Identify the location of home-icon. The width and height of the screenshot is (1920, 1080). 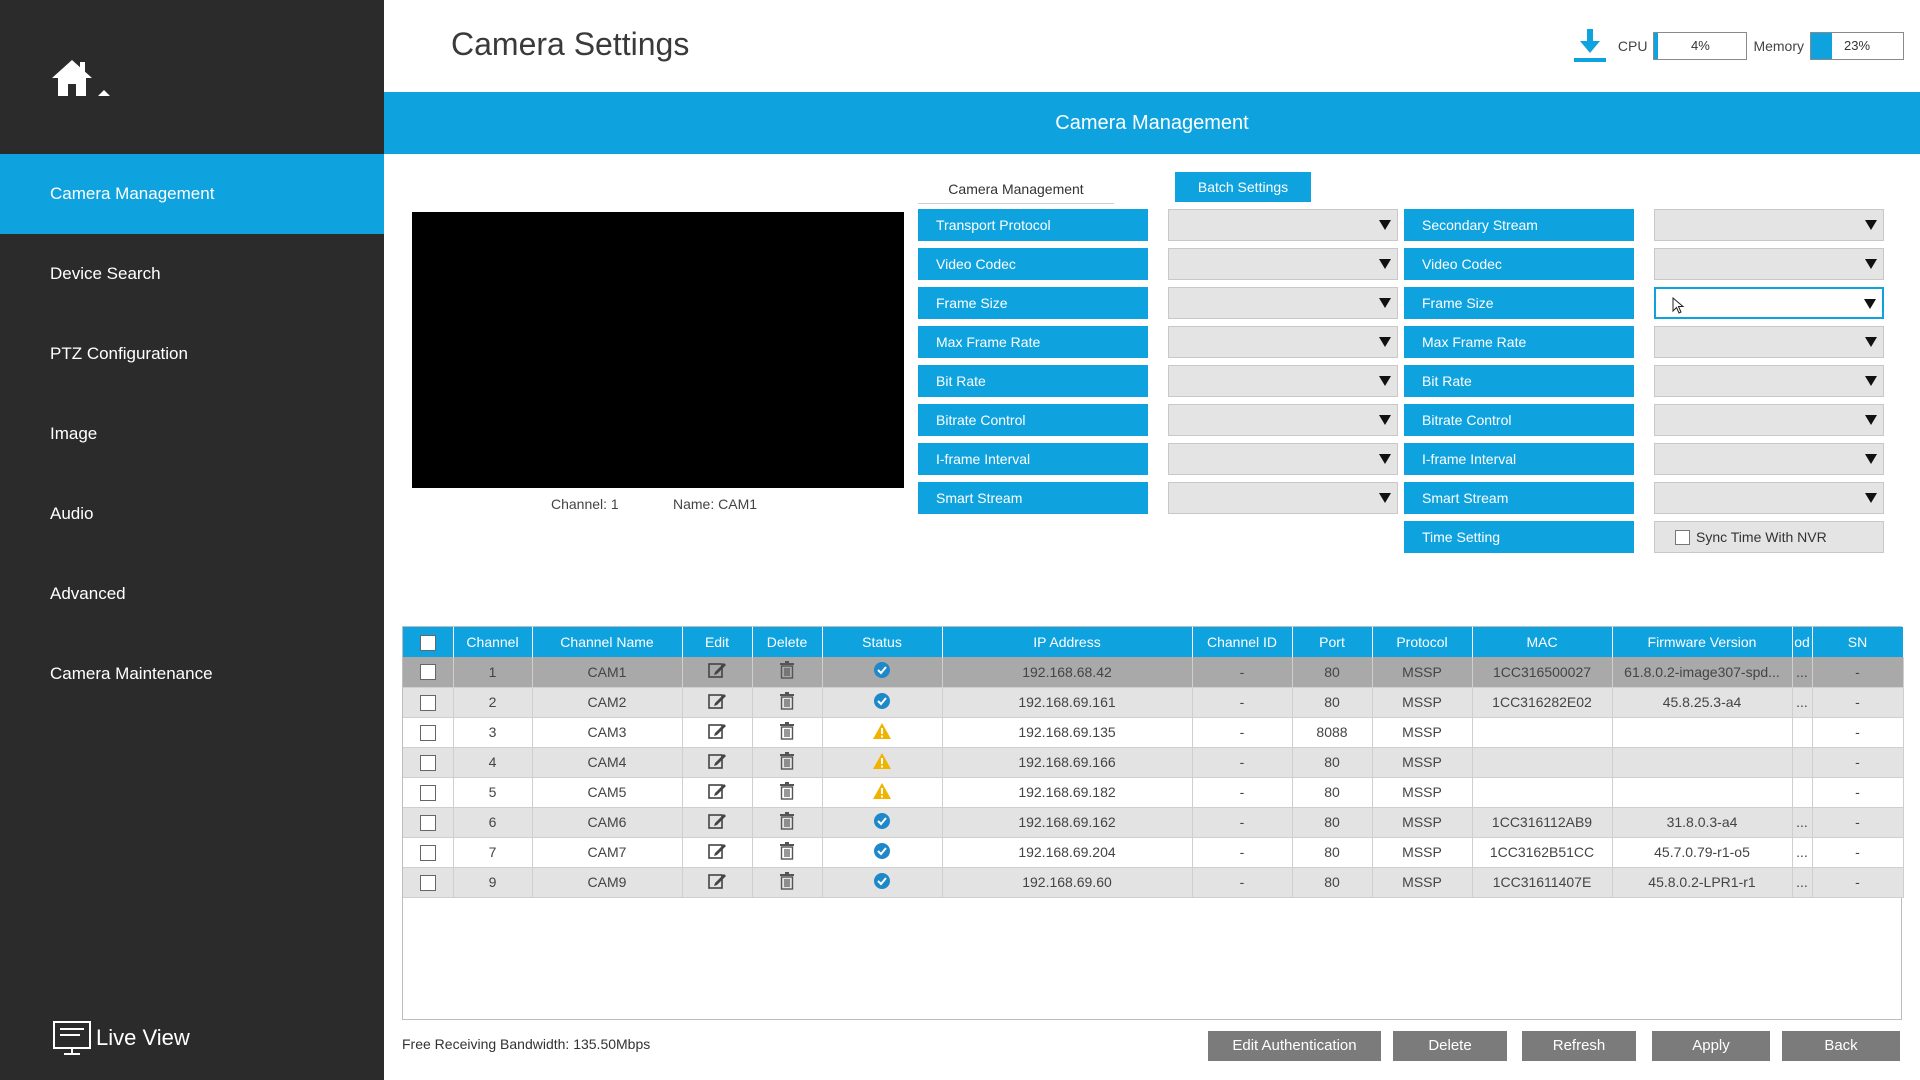
(82, 78).